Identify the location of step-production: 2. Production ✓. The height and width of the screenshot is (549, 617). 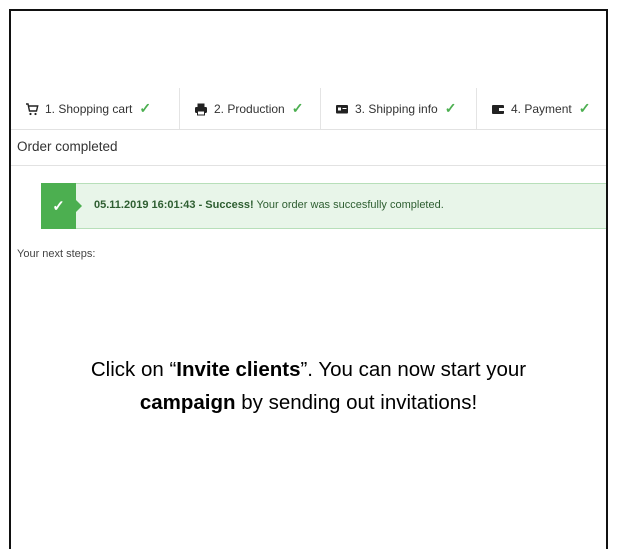
(251, 108).